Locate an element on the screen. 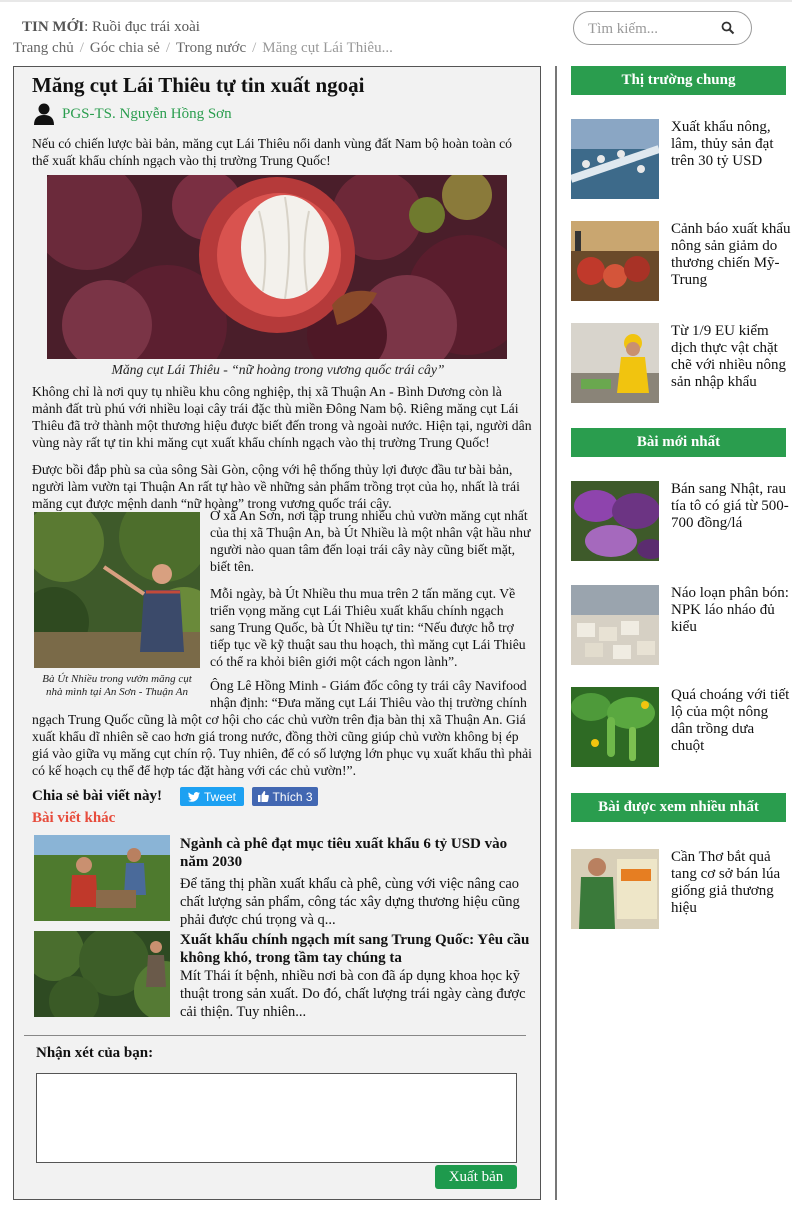  sidebar-heading-market: Thị trường chung is located at coordinates (678, 80).